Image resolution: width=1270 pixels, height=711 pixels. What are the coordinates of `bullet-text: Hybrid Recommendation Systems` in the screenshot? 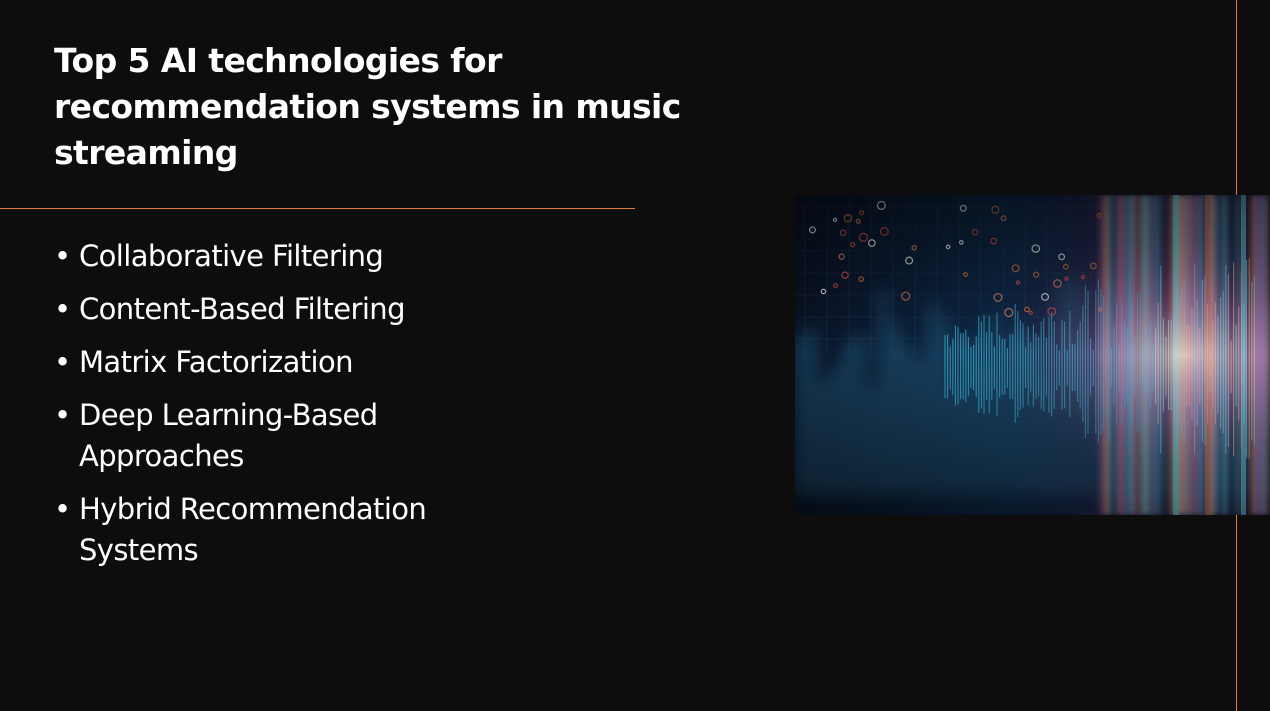 It's located at (253, 529).